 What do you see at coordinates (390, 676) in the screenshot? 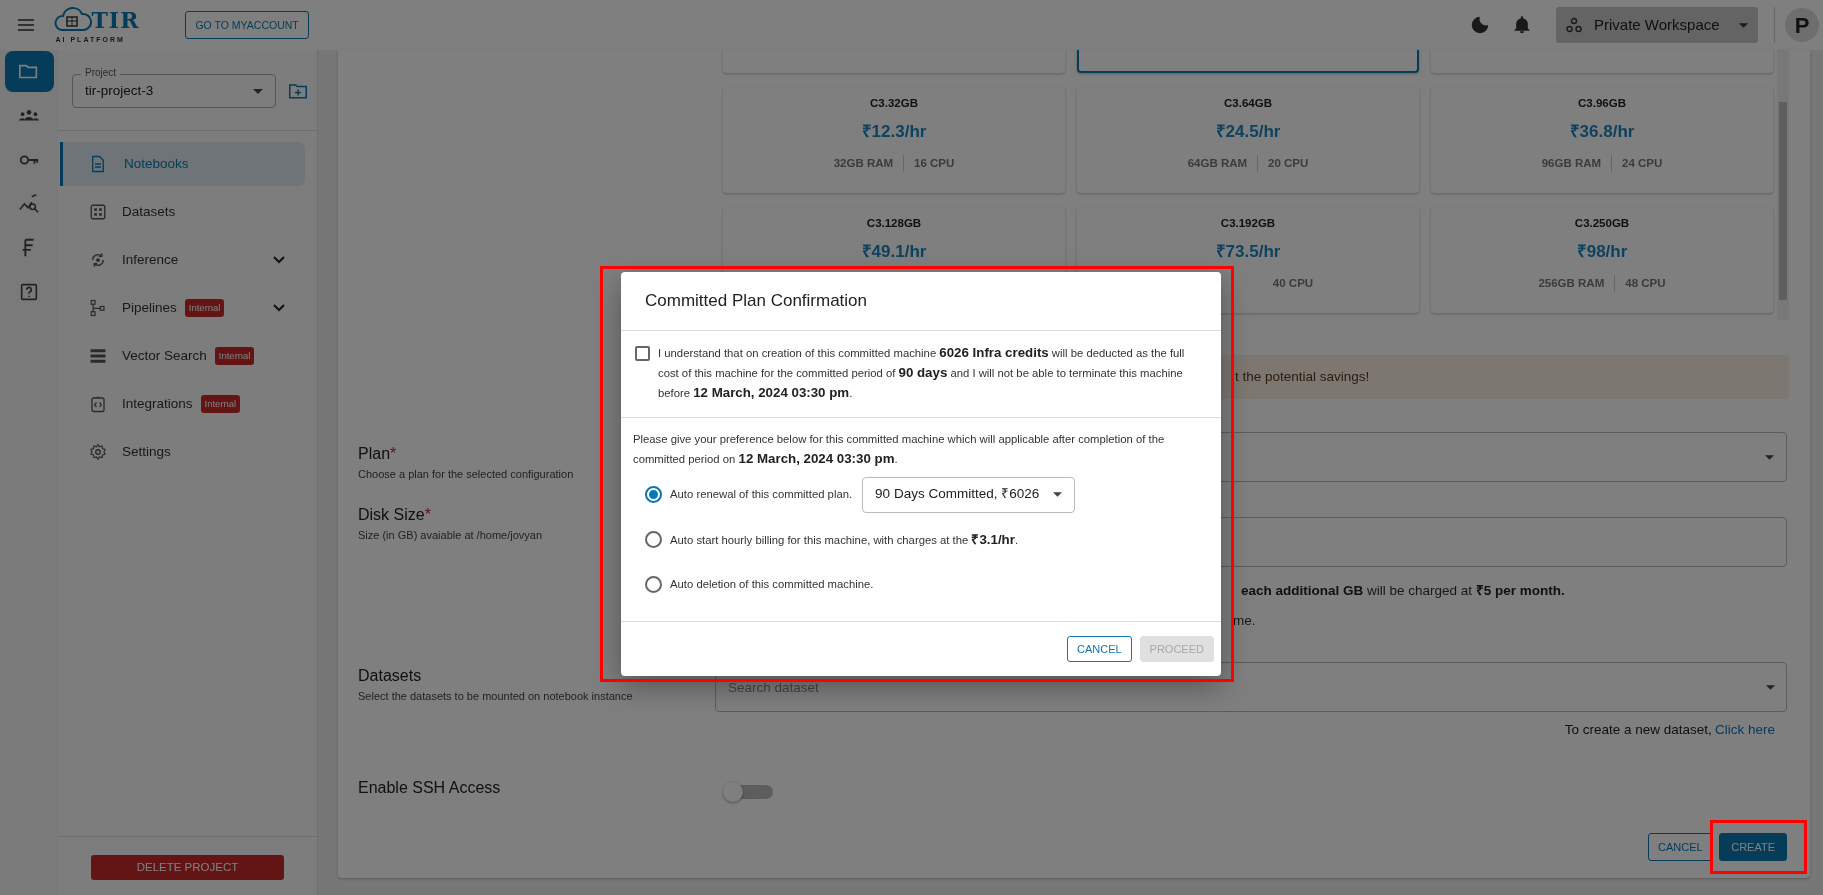
I see `field-label: Datasets` at bounding box center [390, 676].